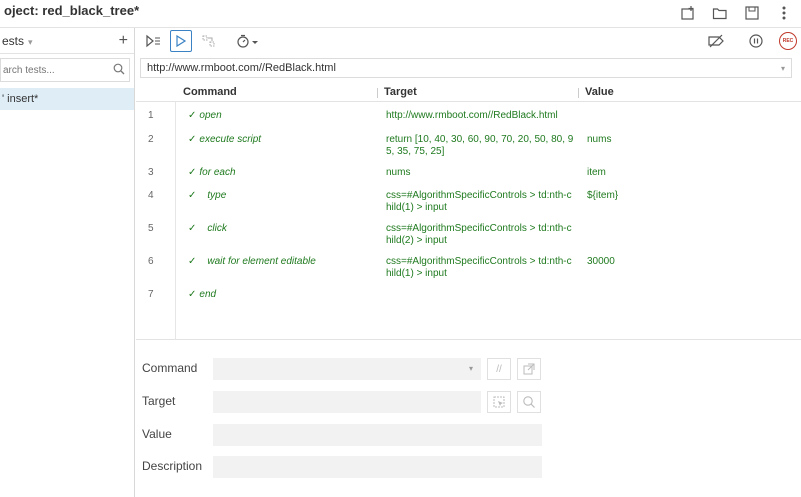  I want to click on select-target-icon, so click(499, 402).